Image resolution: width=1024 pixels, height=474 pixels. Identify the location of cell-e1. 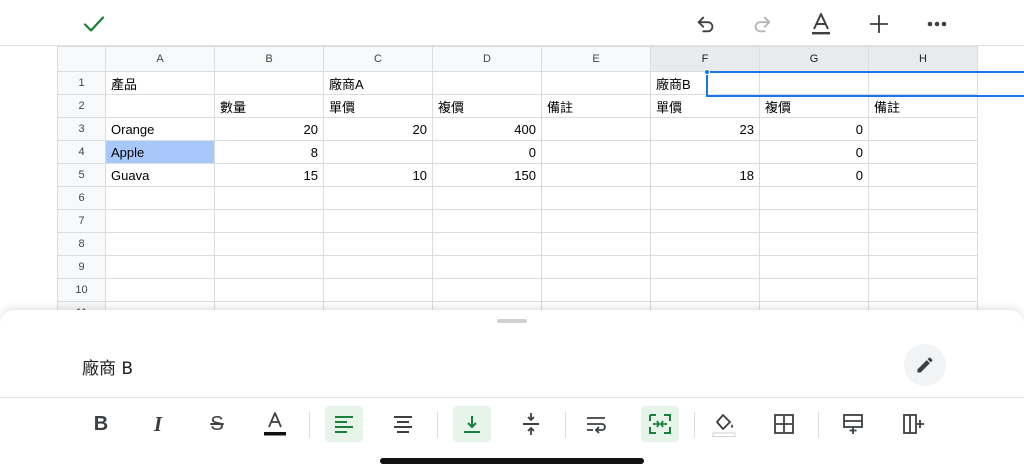
(596, 83).